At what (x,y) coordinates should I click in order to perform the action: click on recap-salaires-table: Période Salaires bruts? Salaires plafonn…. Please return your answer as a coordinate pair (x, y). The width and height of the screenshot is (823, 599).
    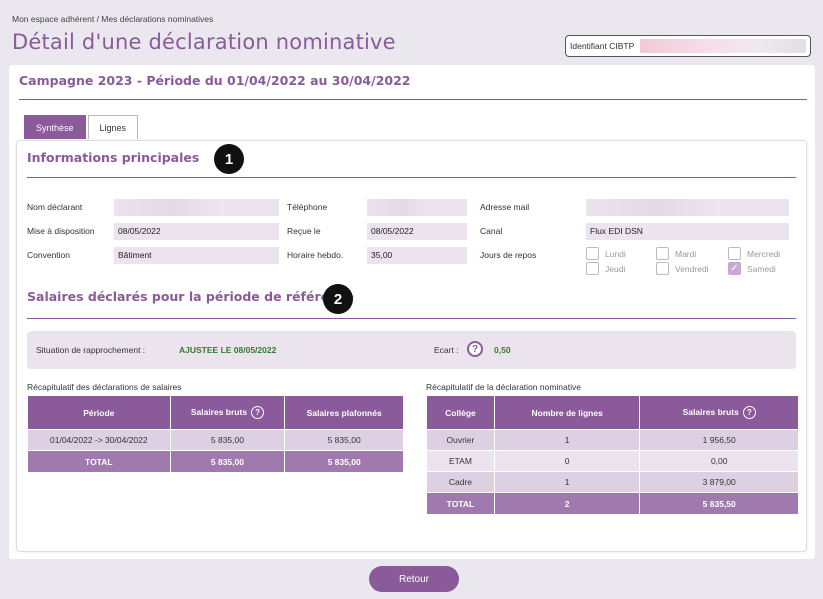
    Looking at the image, I should click on (215, 434).